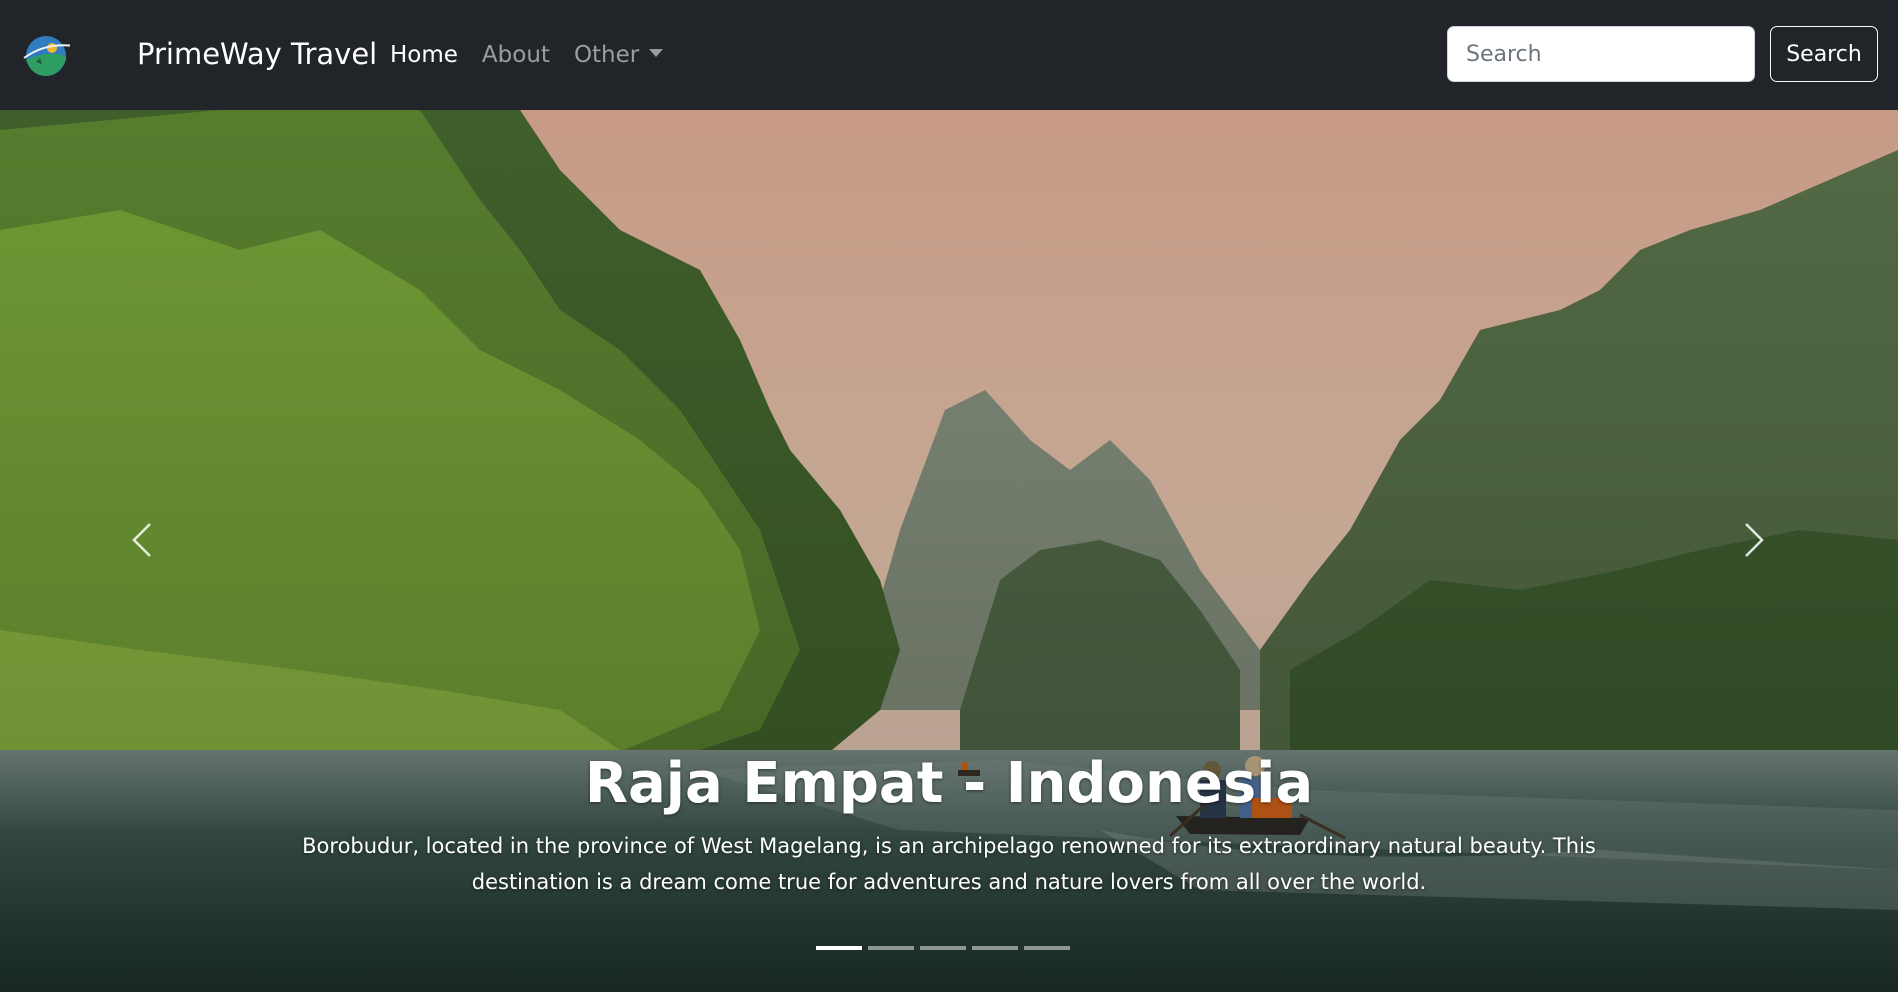 This screenshot has width=1898, height=992. What do you see at coordinates (949, 783) in the screenshot?
I see `slide-title: Raja Empat - Indonesia` at bounding box center [949, 783].